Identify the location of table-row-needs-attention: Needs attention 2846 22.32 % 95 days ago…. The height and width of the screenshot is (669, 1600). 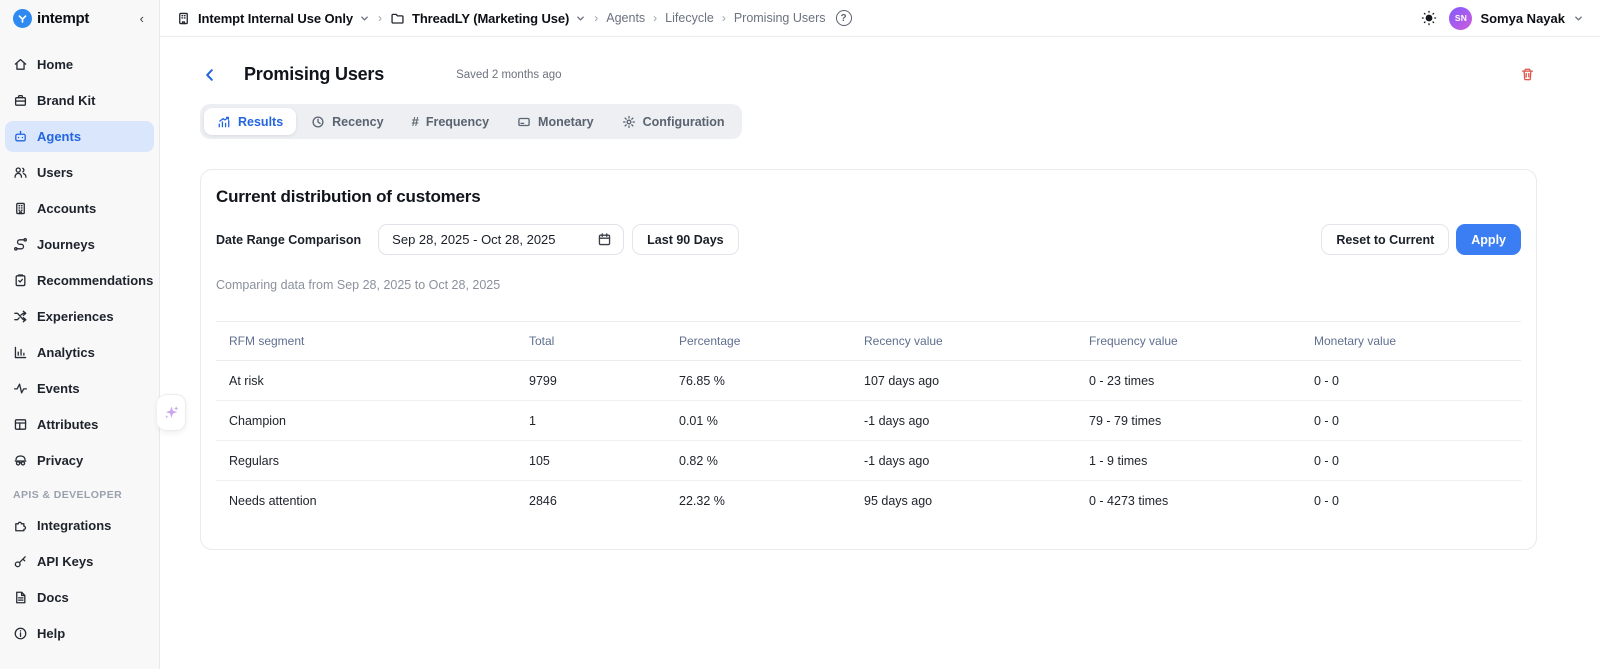
(868, 500).